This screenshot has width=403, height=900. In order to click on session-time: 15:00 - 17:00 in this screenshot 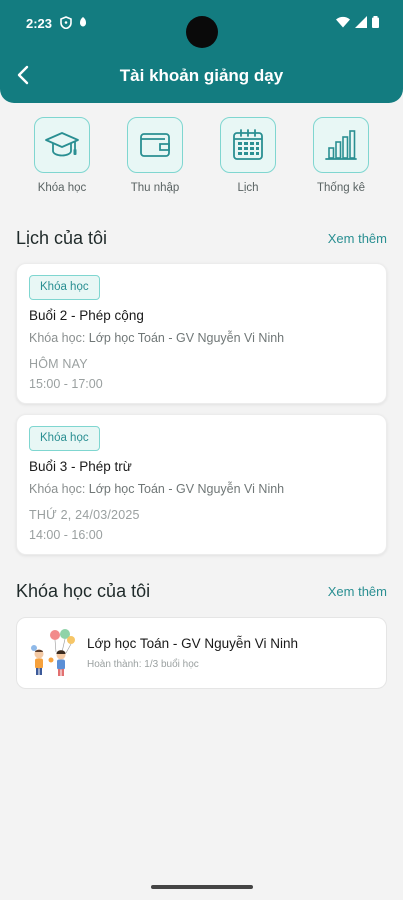, I will do `click(66, 384)`.